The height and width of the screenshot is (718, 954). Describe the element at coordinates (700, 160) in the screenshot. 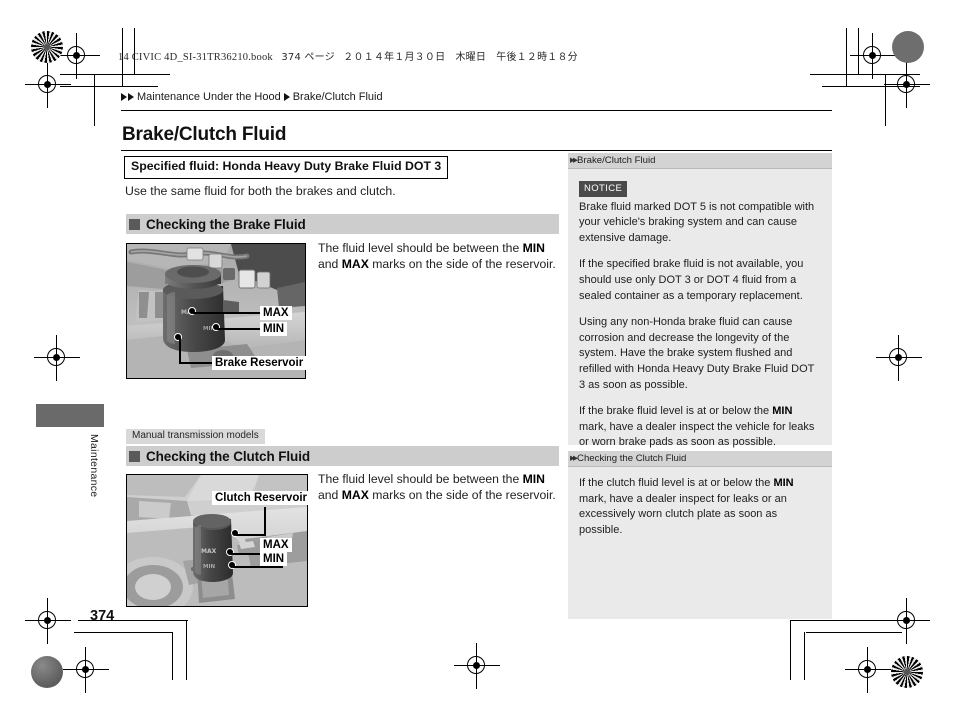

I see `sidebar-header-brake-clutch-fluid: ▸▸ Brake/Clutch Fluid` at that location.